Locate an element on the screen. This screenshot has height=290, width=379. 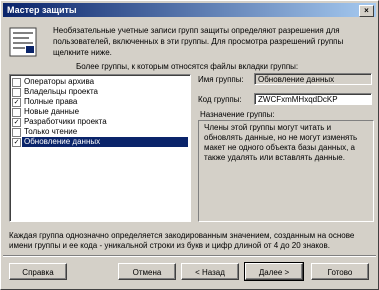
close-button: × is located at coordinates (366, 11).